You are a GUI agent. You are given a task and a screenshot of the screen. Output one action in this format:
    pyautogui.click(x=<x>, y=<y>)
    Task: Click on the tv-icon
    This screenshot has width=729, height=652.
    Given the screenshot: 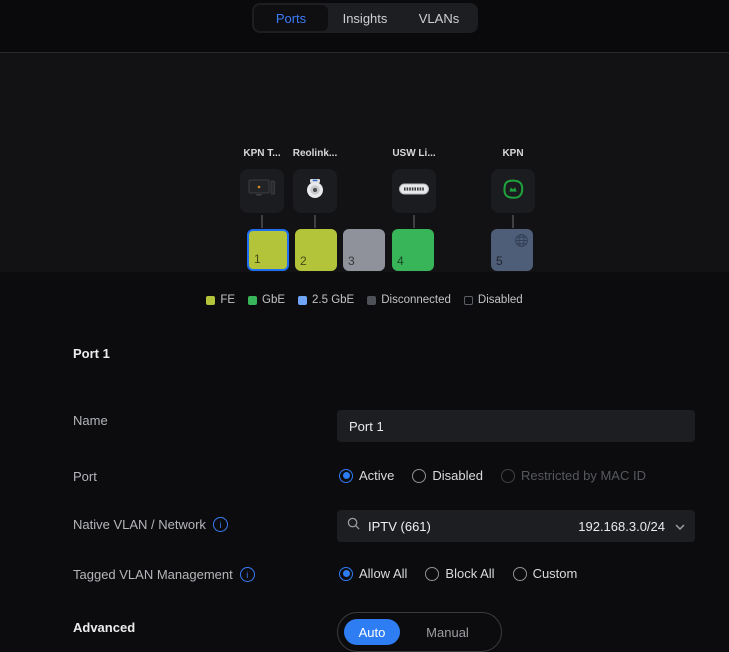 What is the action you would take?
    pyautogui.click(x=262, y=191)
    